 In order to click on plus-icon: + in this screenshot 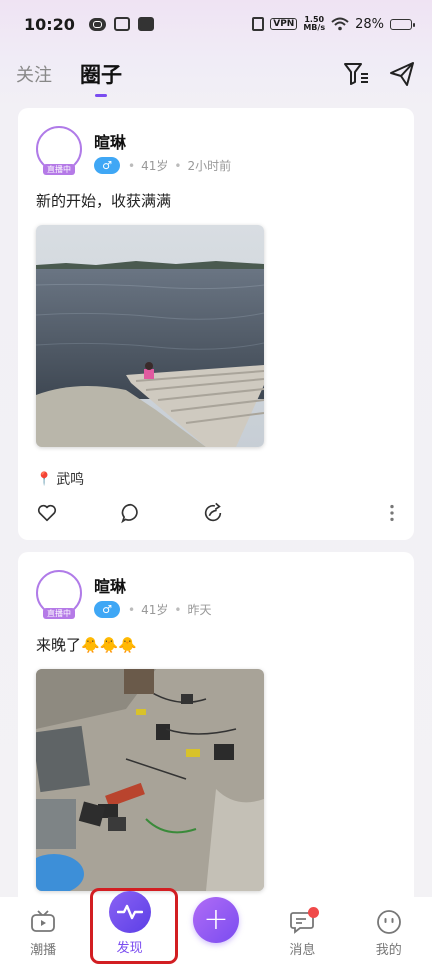, I will do `click(215, 920)`.